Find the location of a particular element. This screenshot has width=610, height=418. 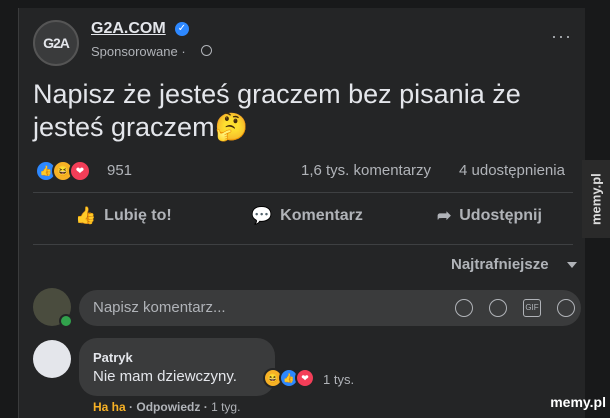

shares-count-link: 4 udostępnienia is located at coordinates (512, 170).